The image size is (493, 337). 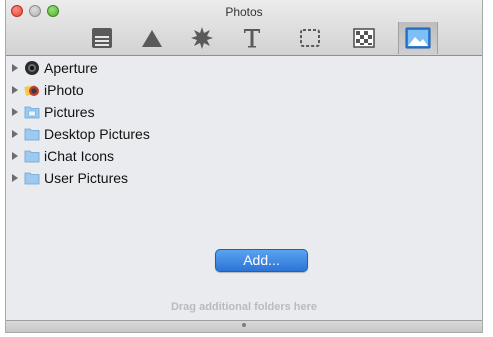 I want to click on source-row-desktop-pictures: Desktop Pictures, so click(x=244, y=134).